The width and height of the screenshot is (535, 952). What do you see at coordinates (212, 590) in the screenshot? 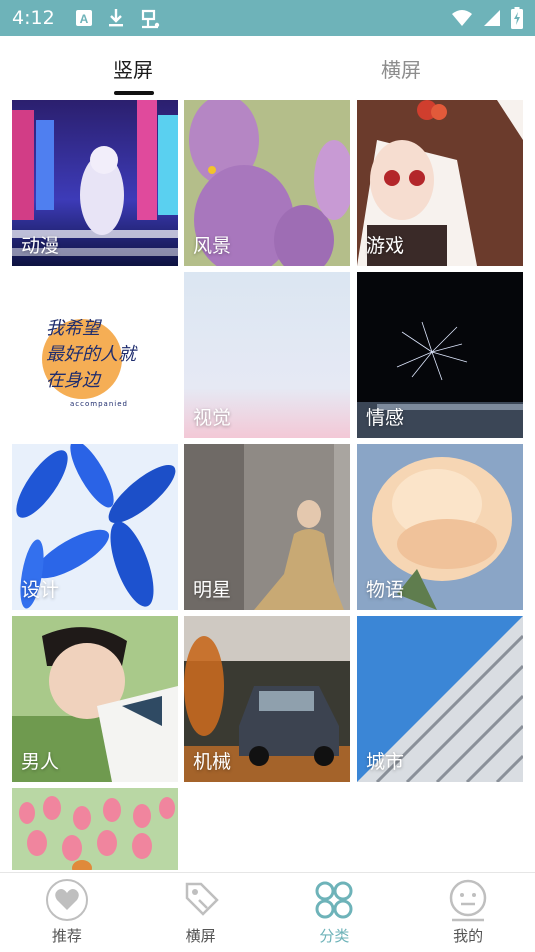
I see `category-label: 明星` at bounding box center [212, 590].